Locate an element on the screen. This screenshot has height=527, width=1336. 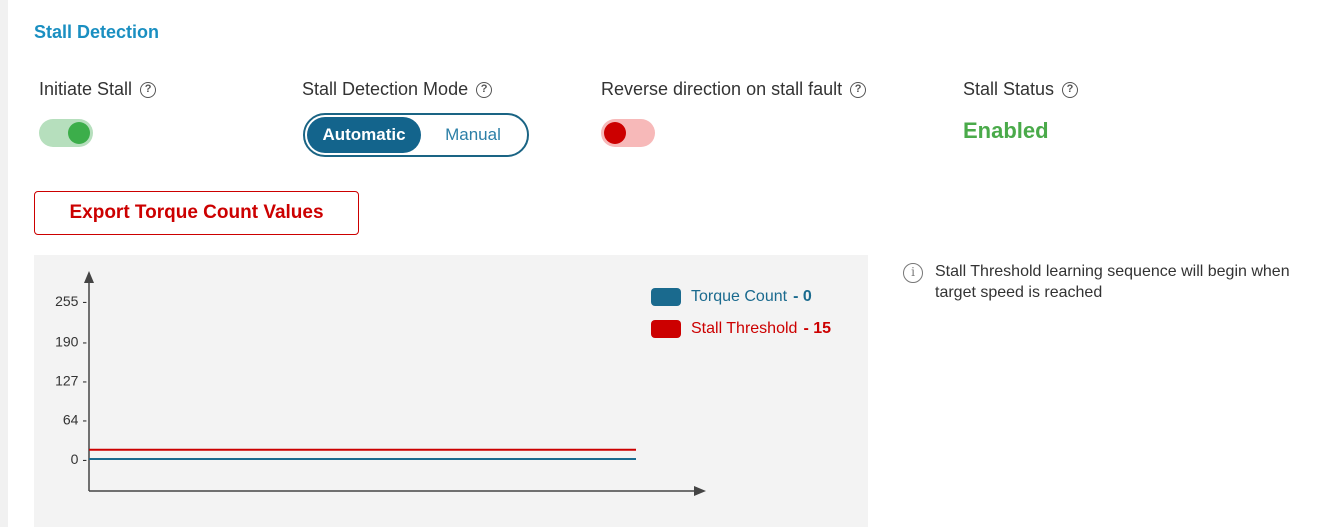
legend-swatch-threshold is located at coordinates (666, 329).